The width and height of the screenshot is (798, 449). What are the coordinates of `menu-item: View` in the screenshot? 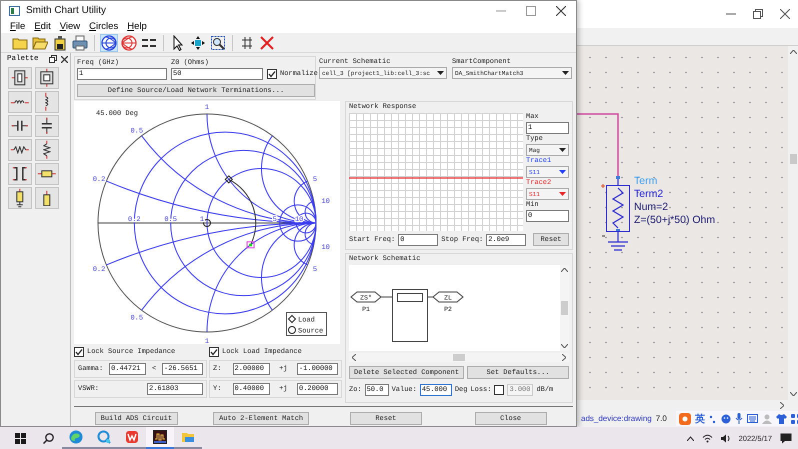 It's located at (70, 26).